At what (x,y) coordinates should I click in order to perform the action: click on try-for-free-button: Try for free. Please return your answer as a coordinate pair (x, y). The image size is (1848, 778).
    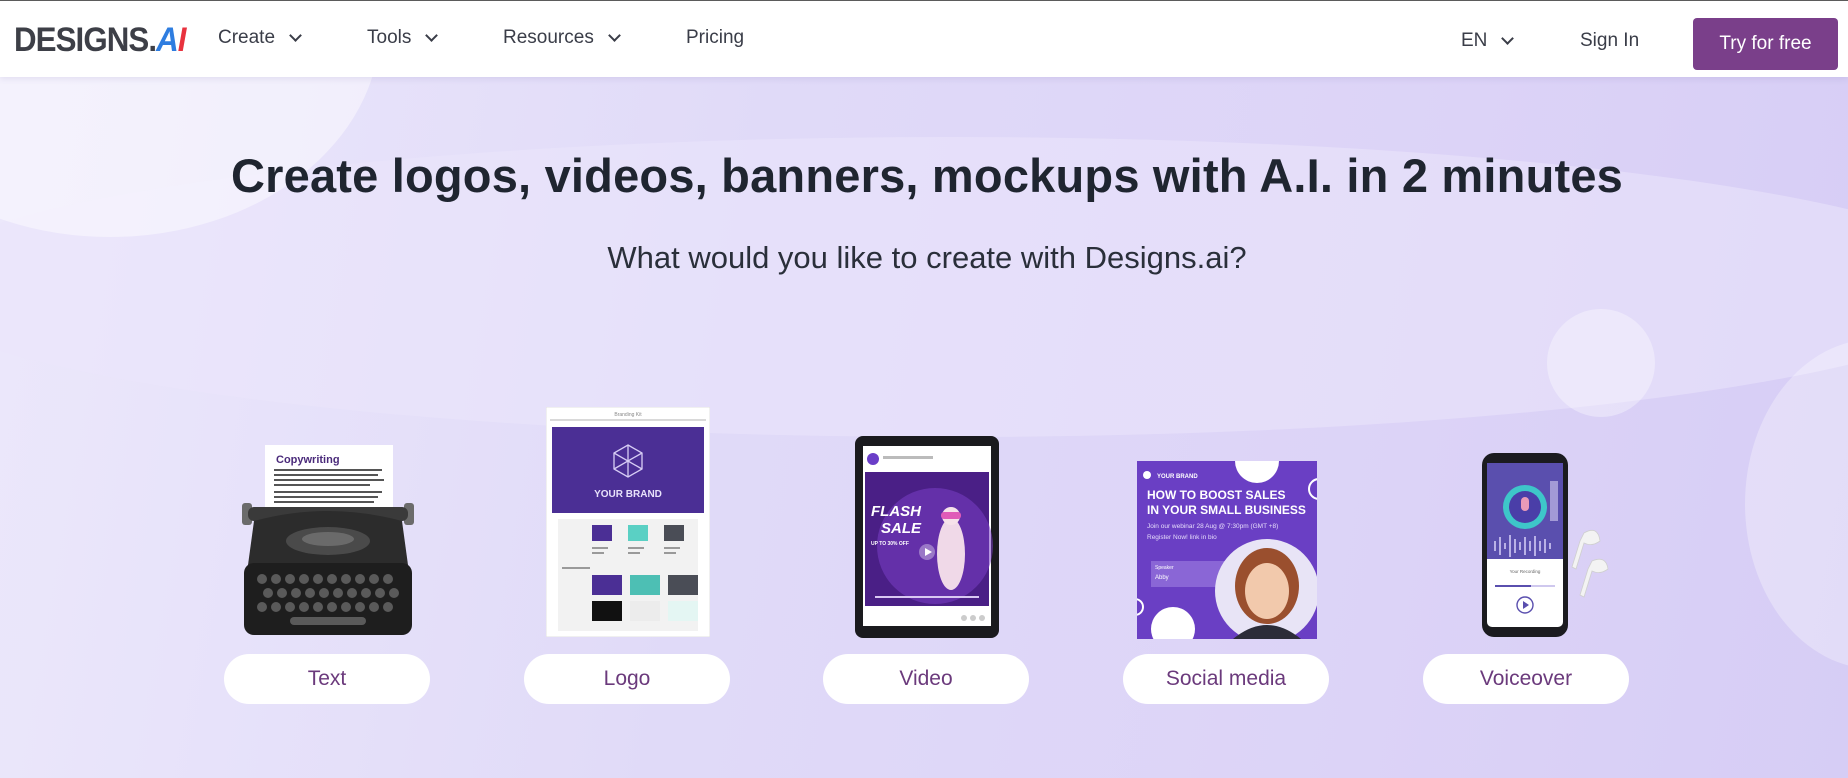
    Looking at the image, I should click on (1765, 44).